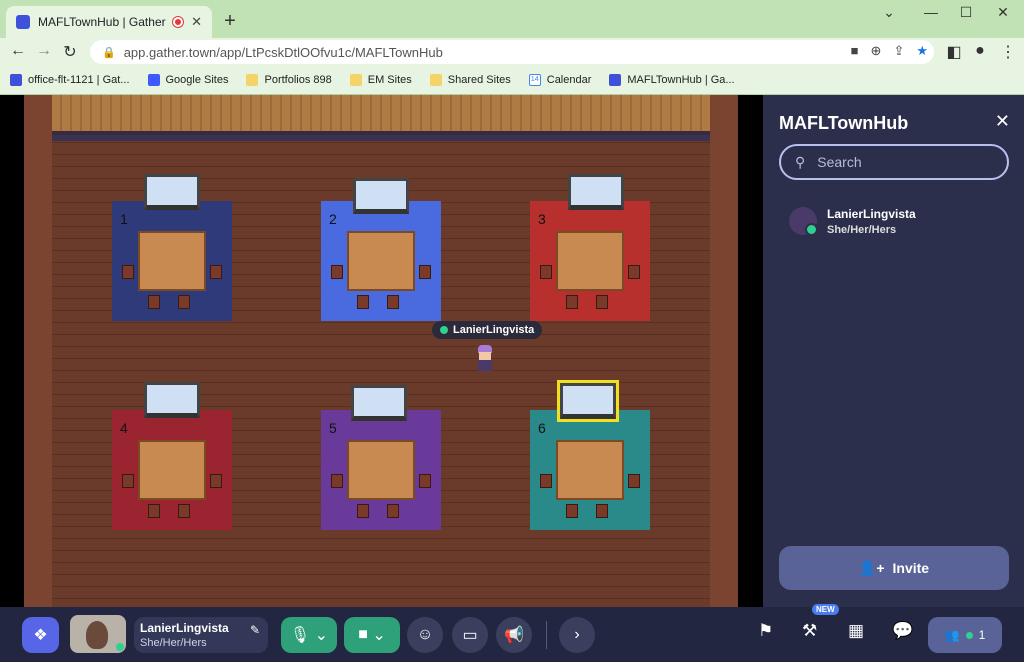 This screenshot has width=1024, height=662. Describe the element at coordinates (381, 115) in the screenshot. I see `brick-wall` at that location.